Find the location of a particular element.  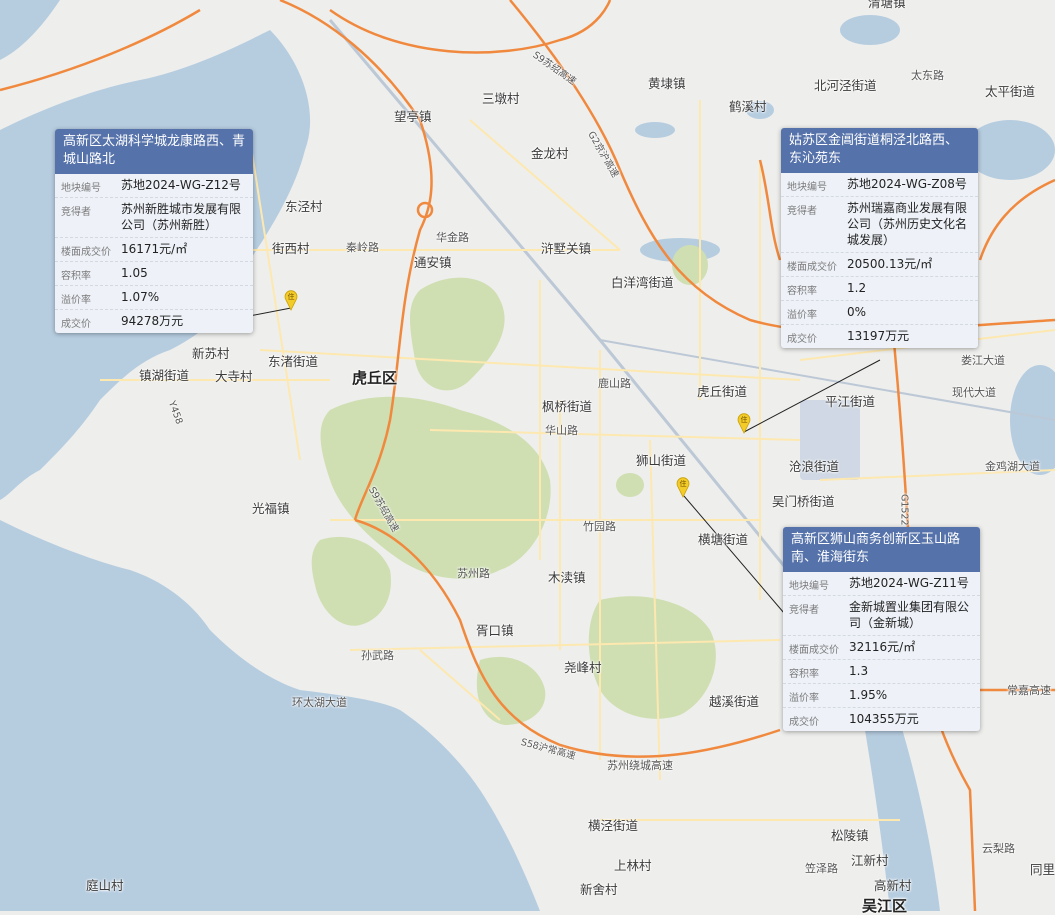

card-row: 成交价 94278万元 is located at coordinates (154, 321).